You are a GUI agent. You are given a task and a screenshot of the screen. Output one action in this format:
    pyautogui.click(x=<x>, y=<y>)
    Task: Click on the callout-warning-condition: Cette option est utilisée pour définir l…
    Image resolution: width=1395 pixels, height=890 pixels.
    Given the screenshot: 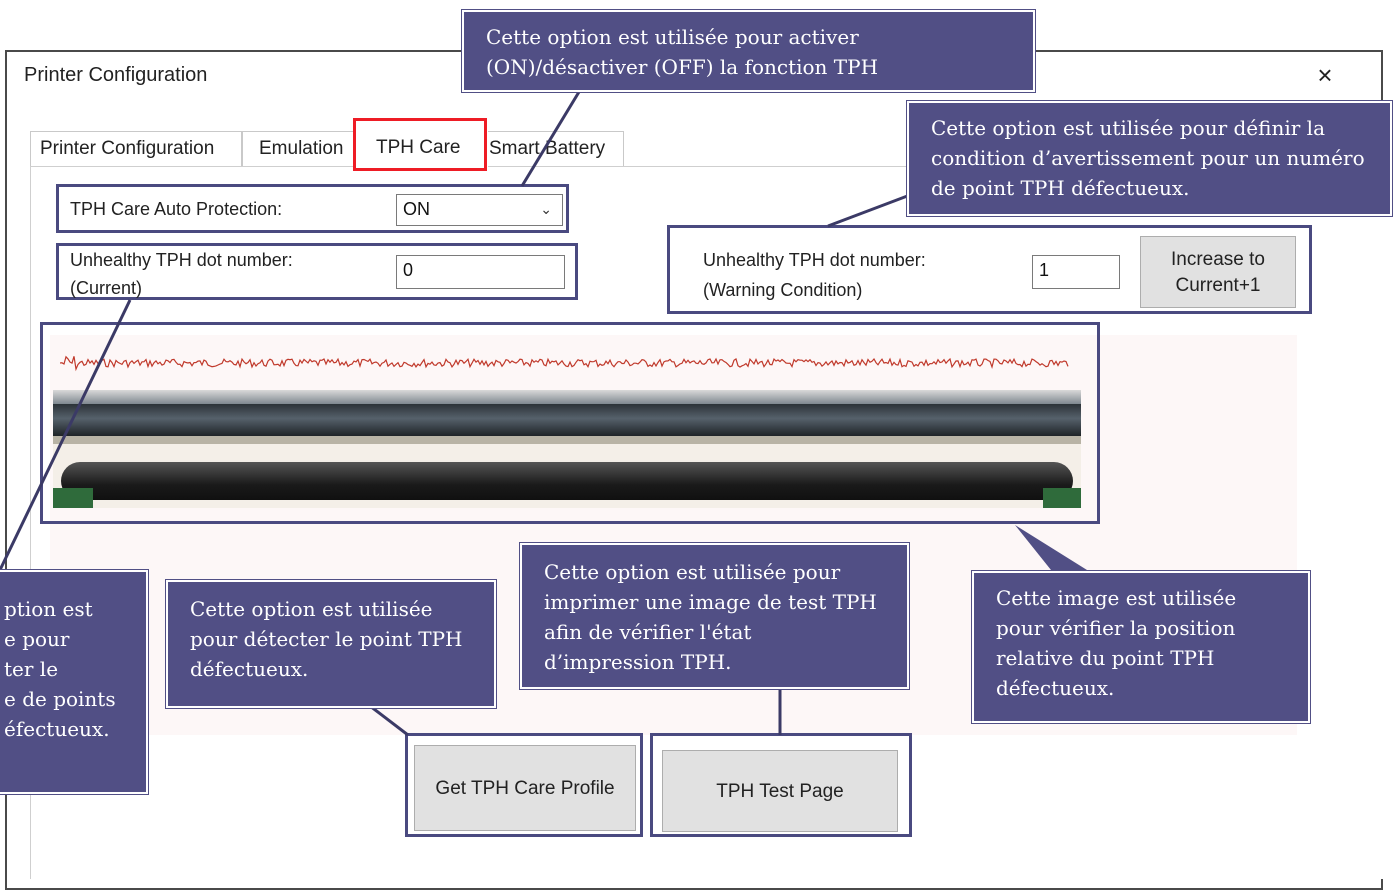 What is the action you would take?
    pyautogui.click(x=1149, y=158)
    